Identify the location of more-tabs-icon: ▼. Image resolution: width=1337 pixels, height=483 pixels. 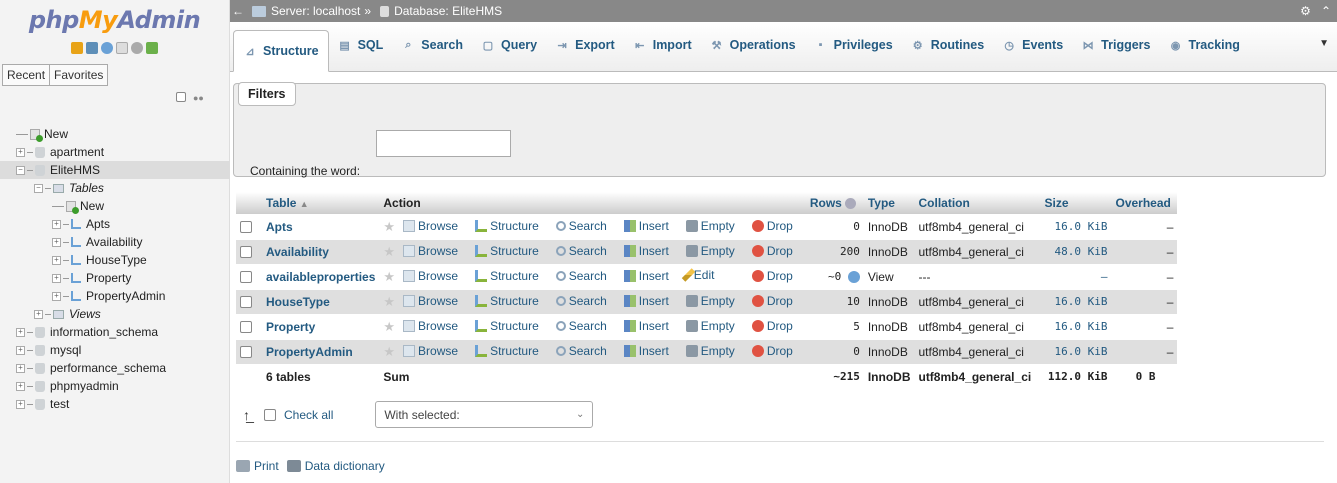
(1324, 43).